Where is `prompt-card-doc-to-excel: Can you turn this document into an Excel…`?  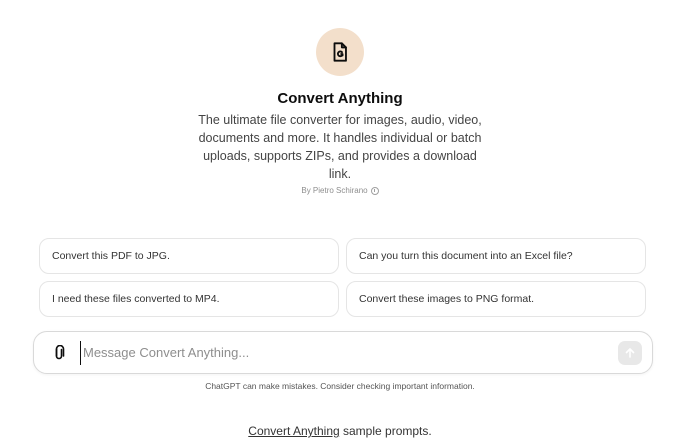
prompt-card-doc-to-excel: Can you turn this document into an Excel… is located at coordinates (496, 256).